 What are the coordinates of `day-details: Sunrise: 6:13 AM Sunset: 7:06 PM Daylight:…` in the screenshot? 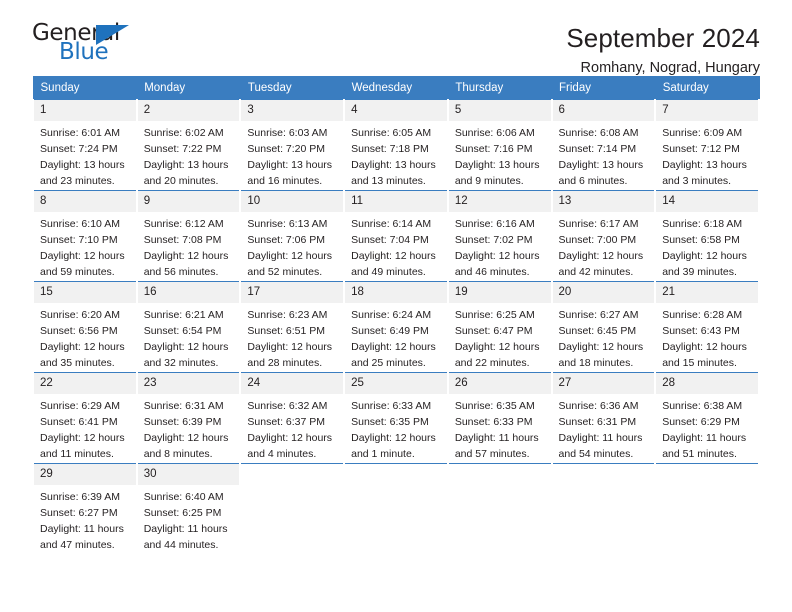 It's located at (292, 246).